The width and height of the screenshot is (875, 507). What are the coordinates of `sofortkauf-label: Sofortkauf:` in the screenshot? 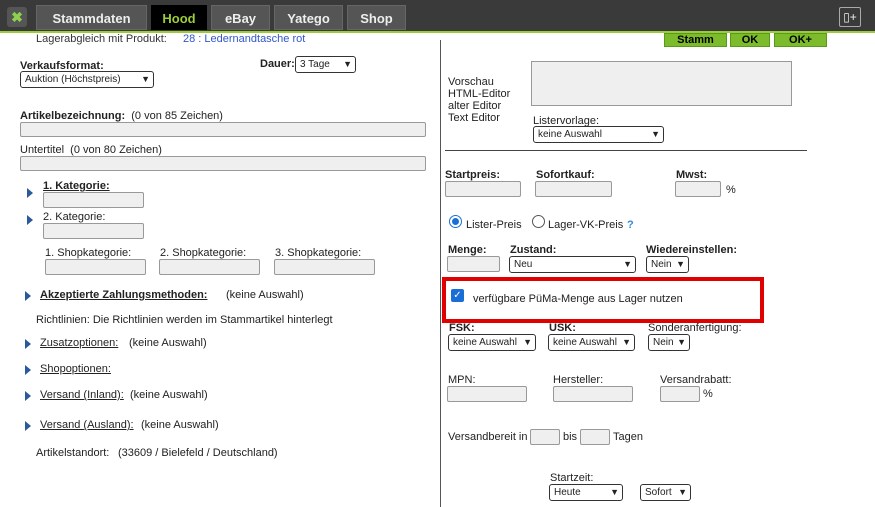 It's located at (565, 175).